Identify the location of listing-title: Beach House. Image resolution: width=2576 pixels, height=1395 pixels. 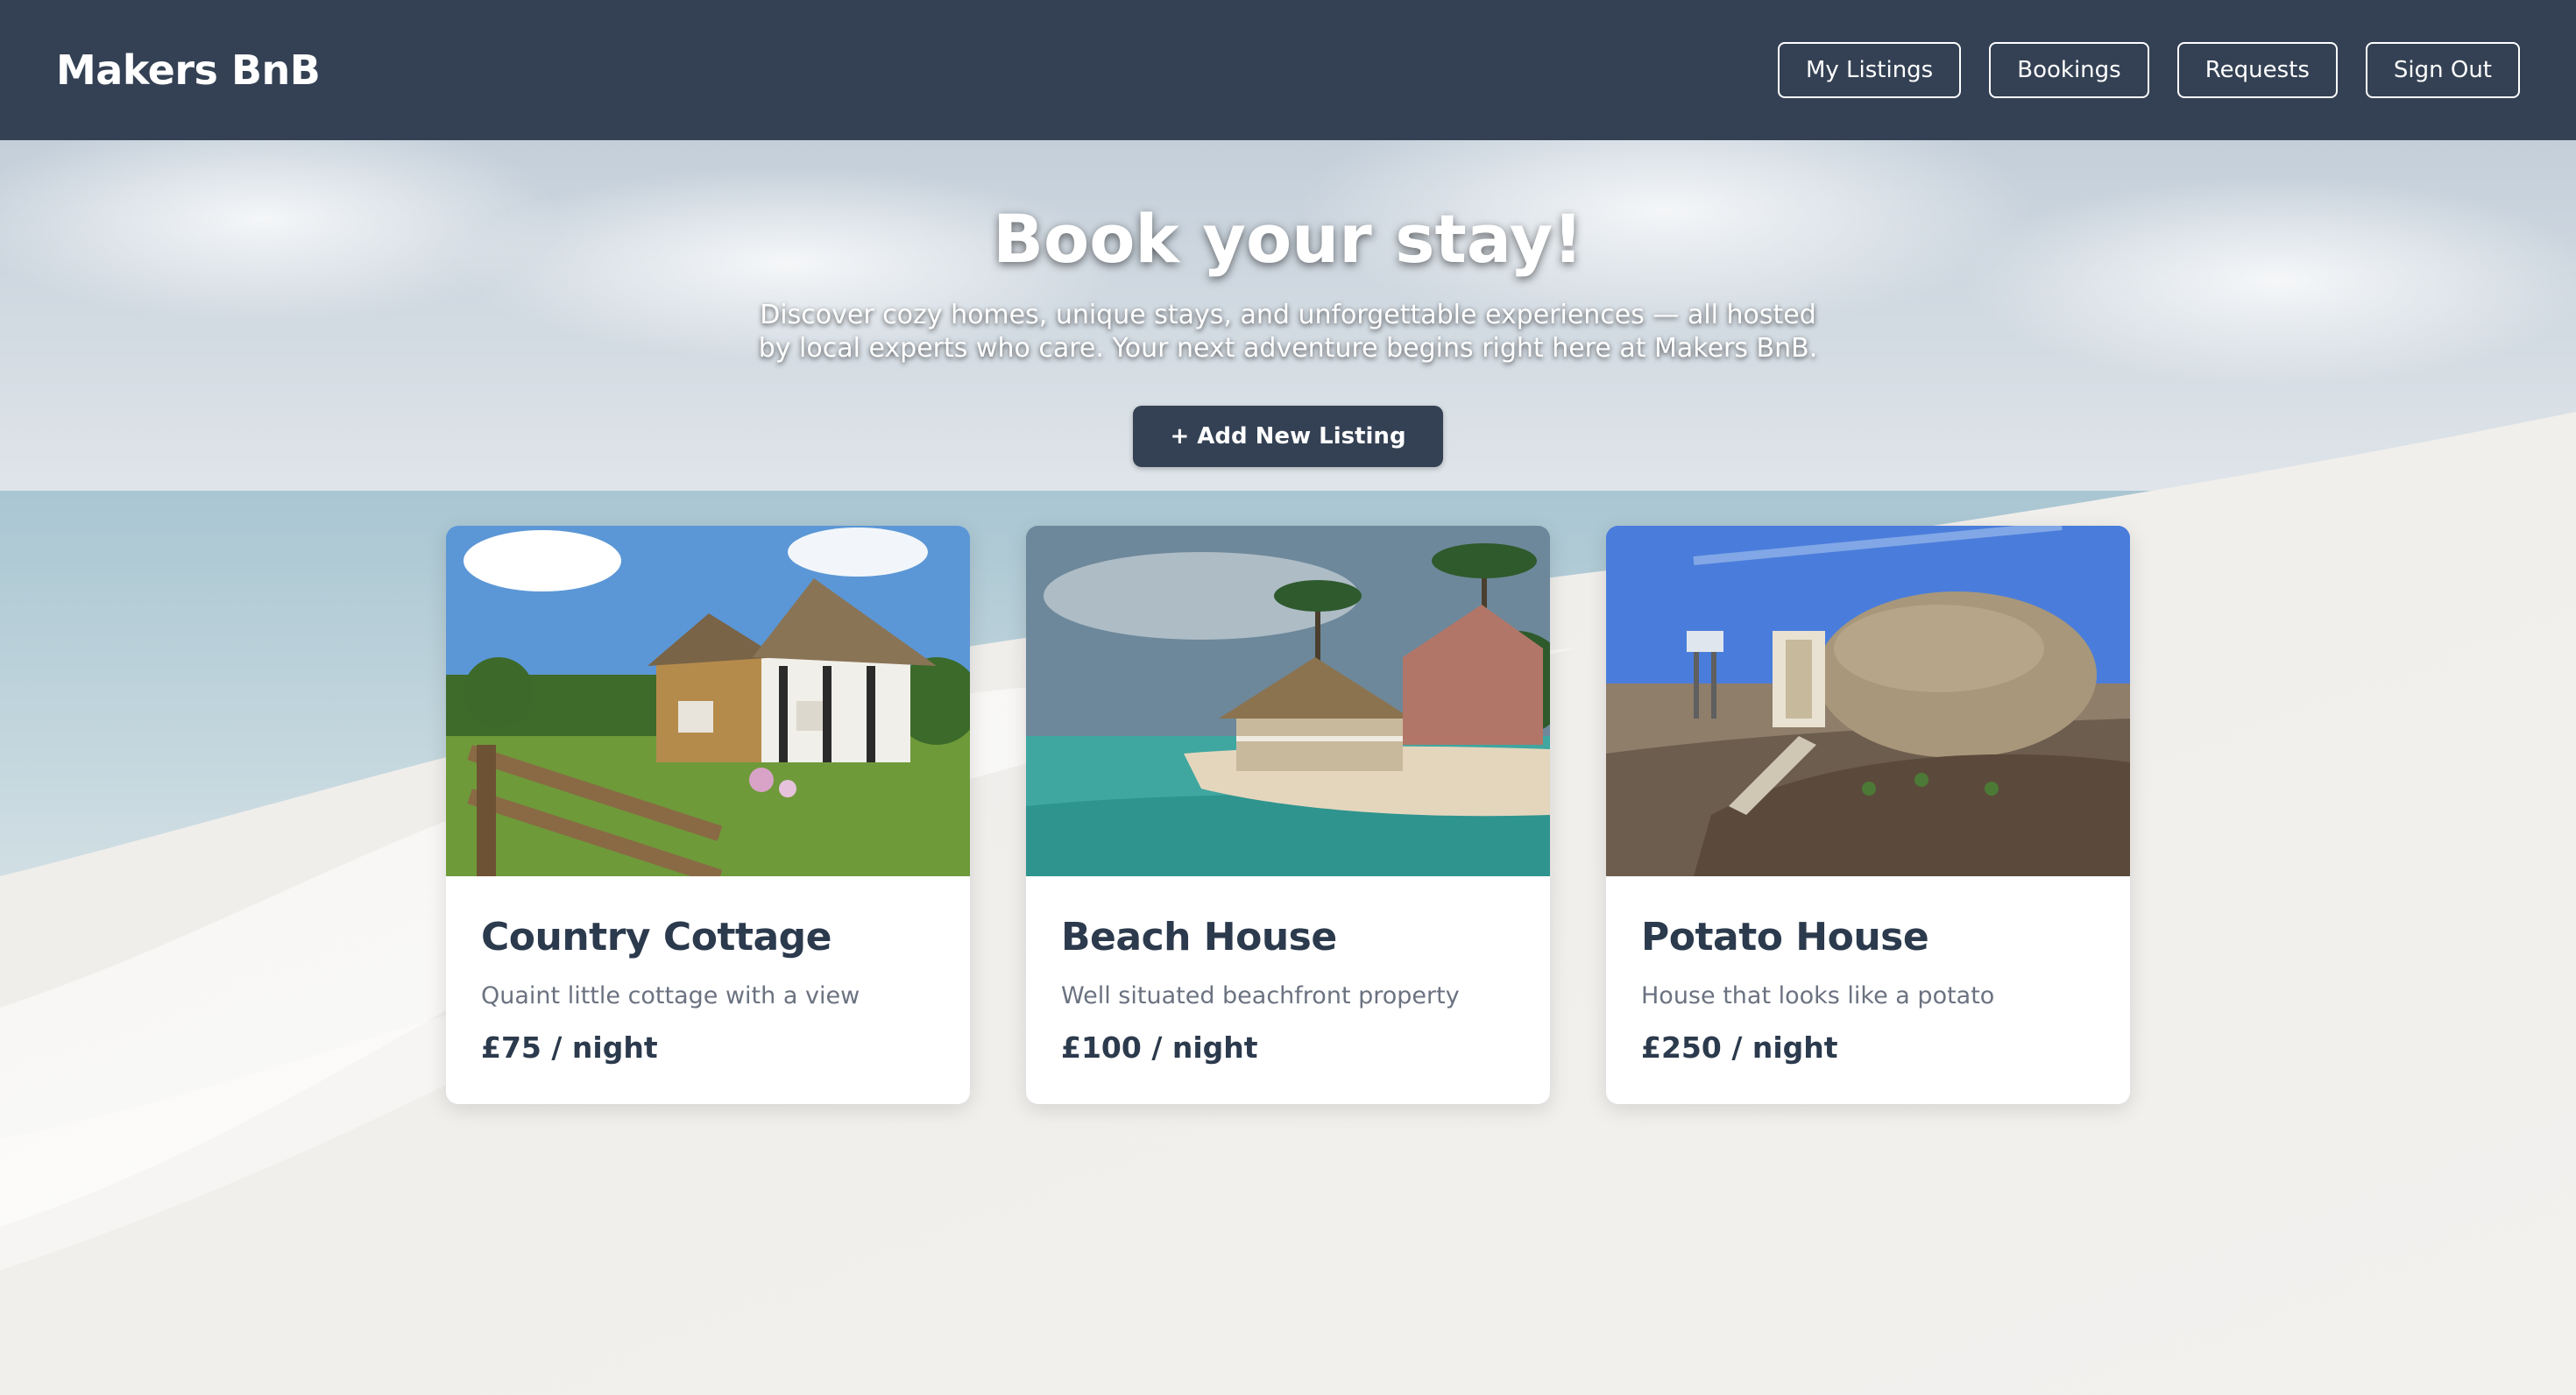
(1199, 937).